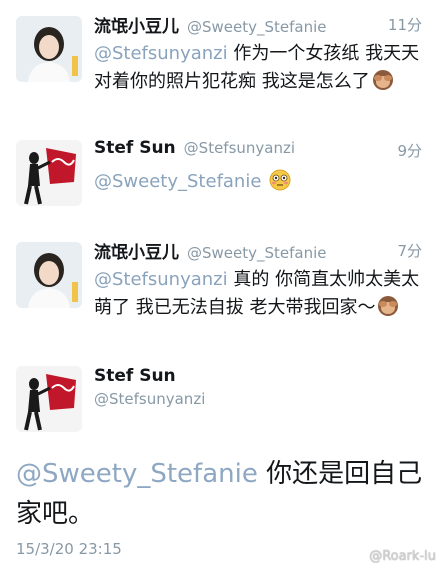  I want to click on tweet-header: Stef Sun @Stefsunyanzi, so click(149, 387).